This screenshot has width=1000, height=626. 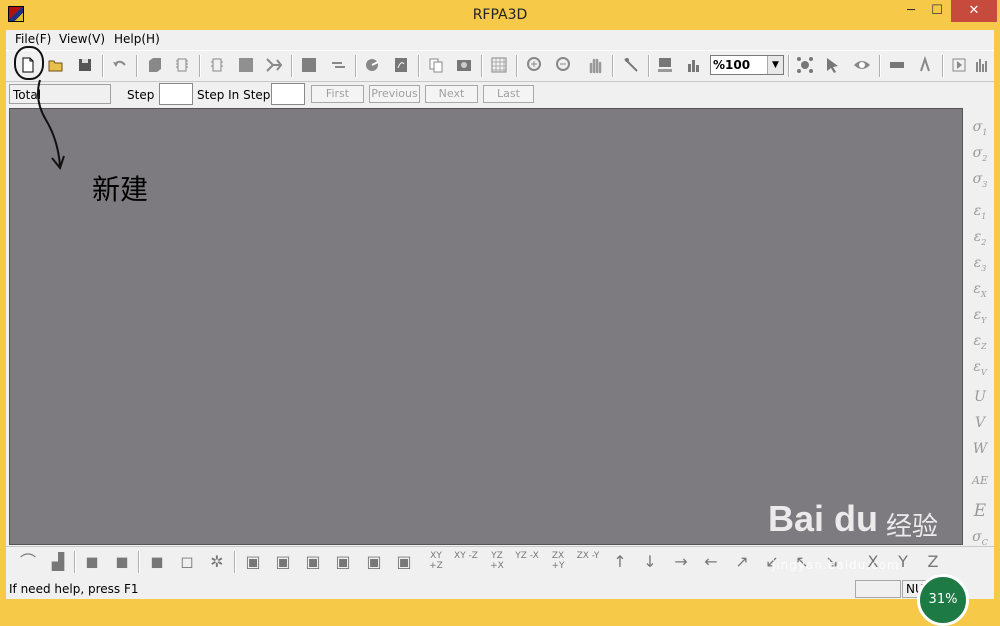 What do you see at coordinates (234, 95) in the screenshot?
I see `step-in-step-label: Step In Step` at bounding box center [234, 95].